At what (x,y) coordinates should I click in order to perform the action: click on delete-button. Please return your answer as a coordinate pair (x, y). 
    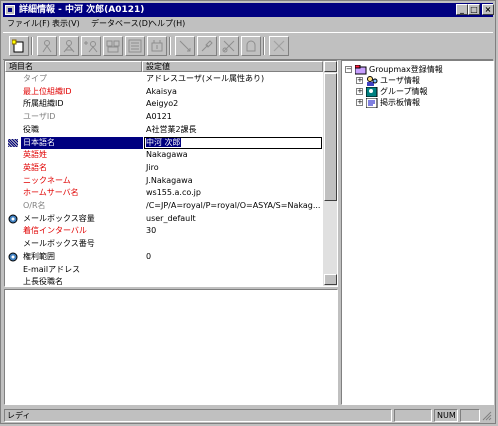
    Looking at the image, I should click on (279, 46).